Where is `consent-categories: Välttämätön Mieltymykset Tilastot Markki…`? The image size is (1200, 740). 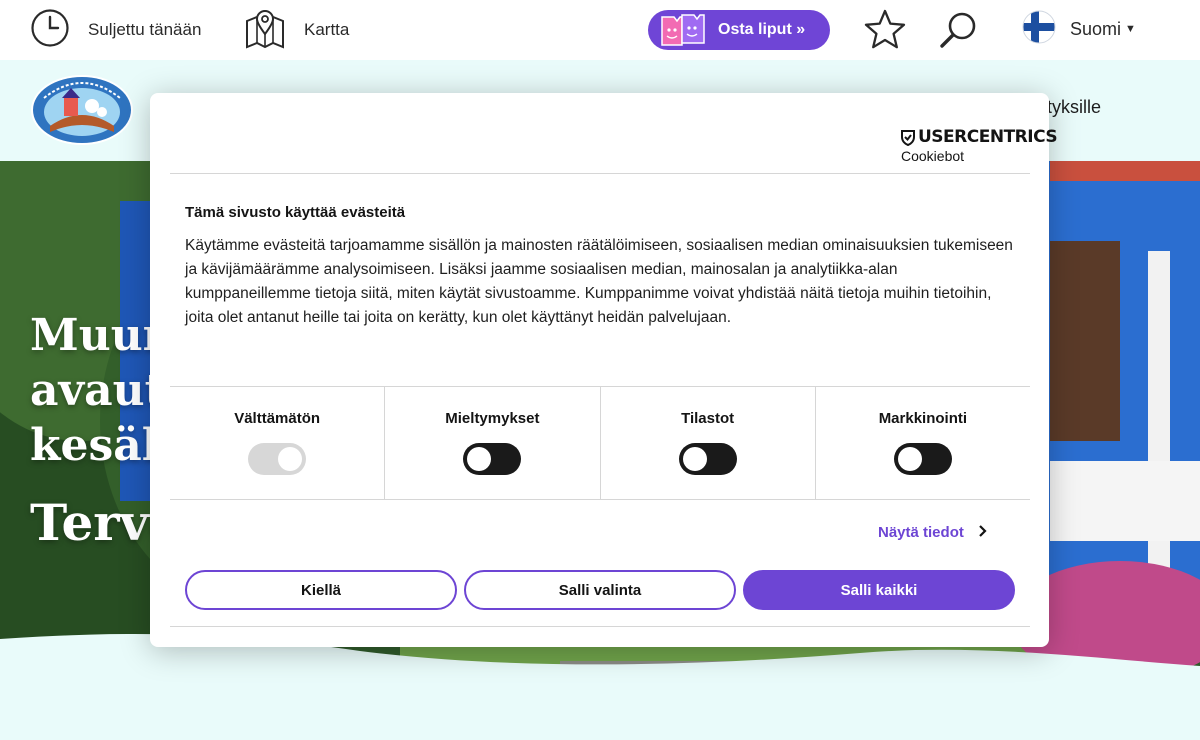 consent-categories: Välttämätön Mieltymykset Tilastot Markki… is located at coordinates (600, 442).